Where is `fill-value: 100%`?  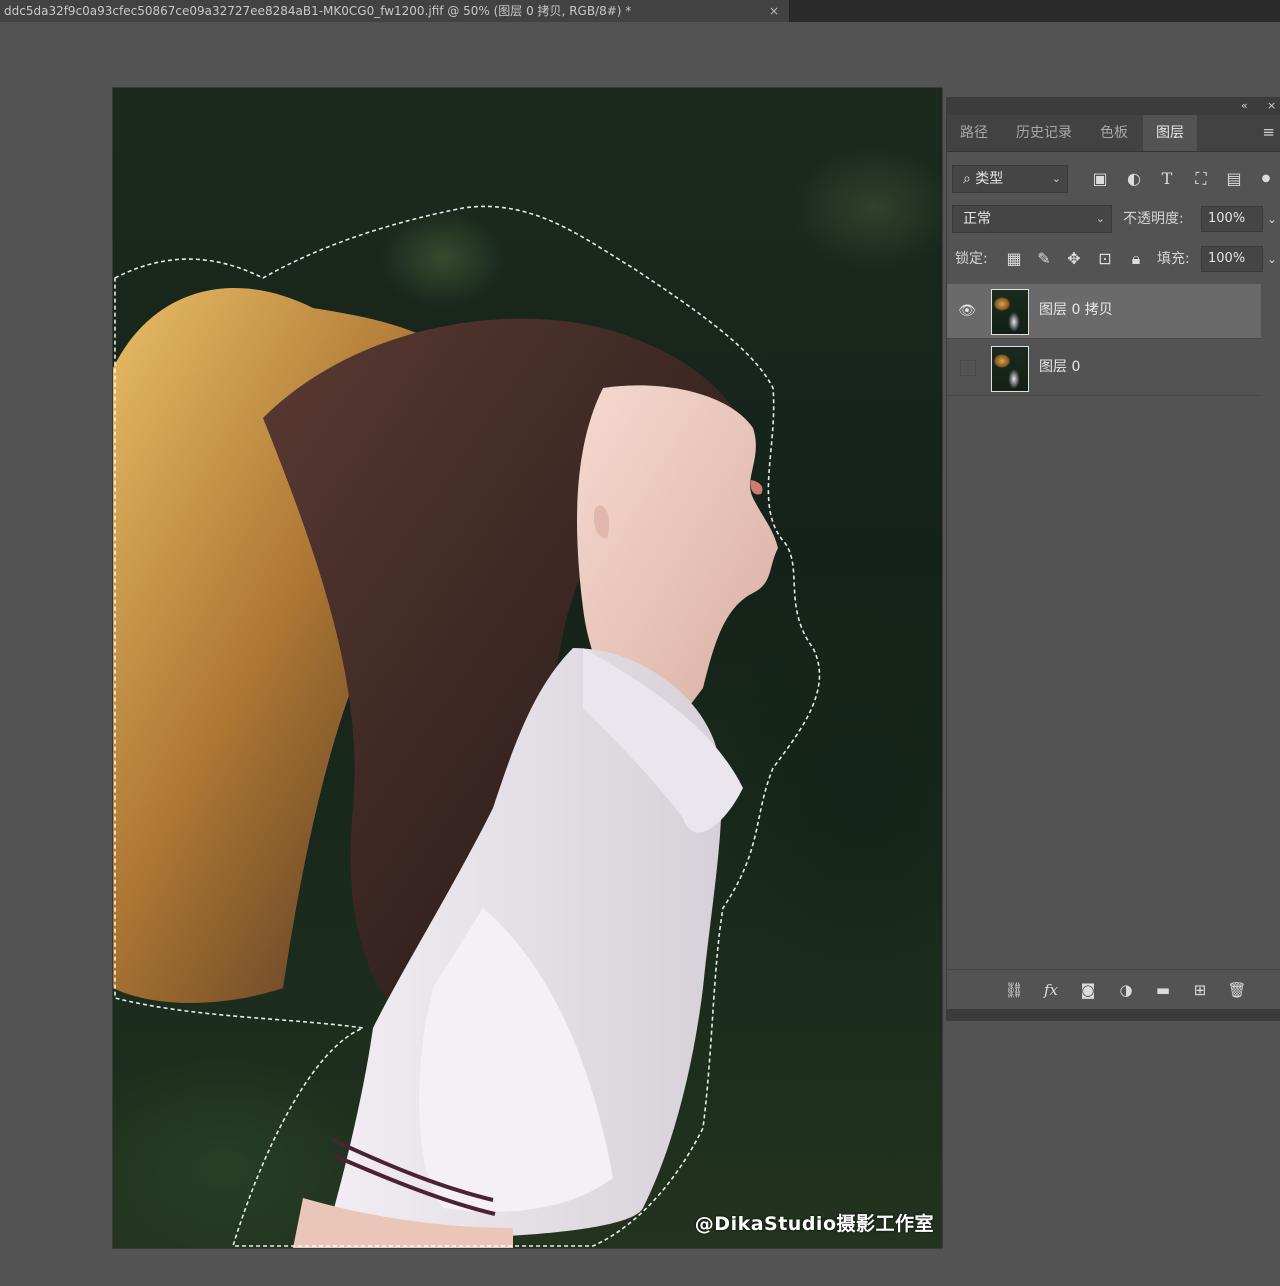
fill-value: 100% is located at coordinates (1227, 258).